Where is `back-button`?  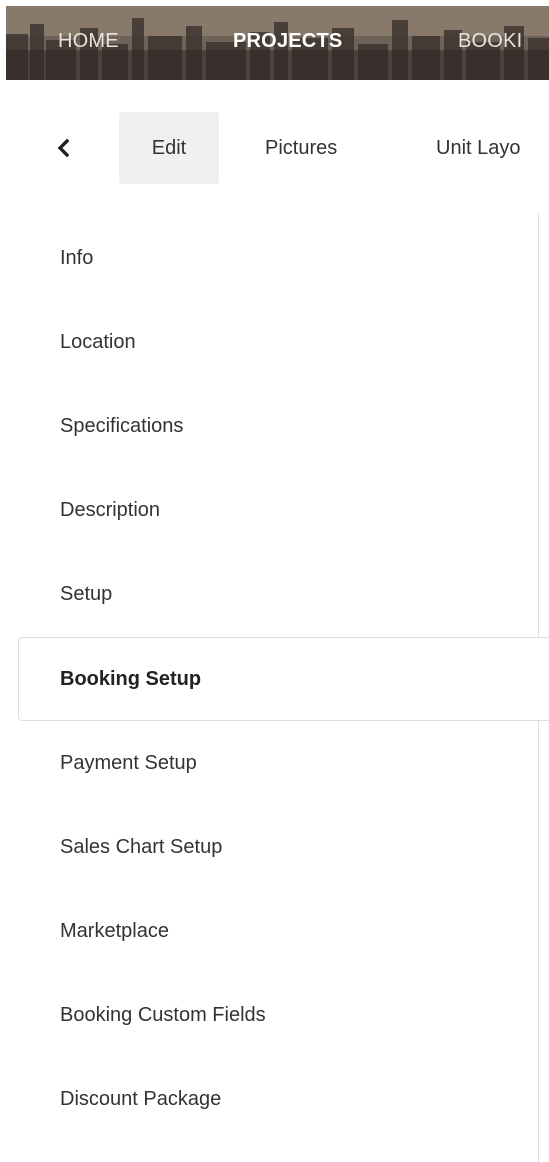
back-button is located at coordinates (64, 148).